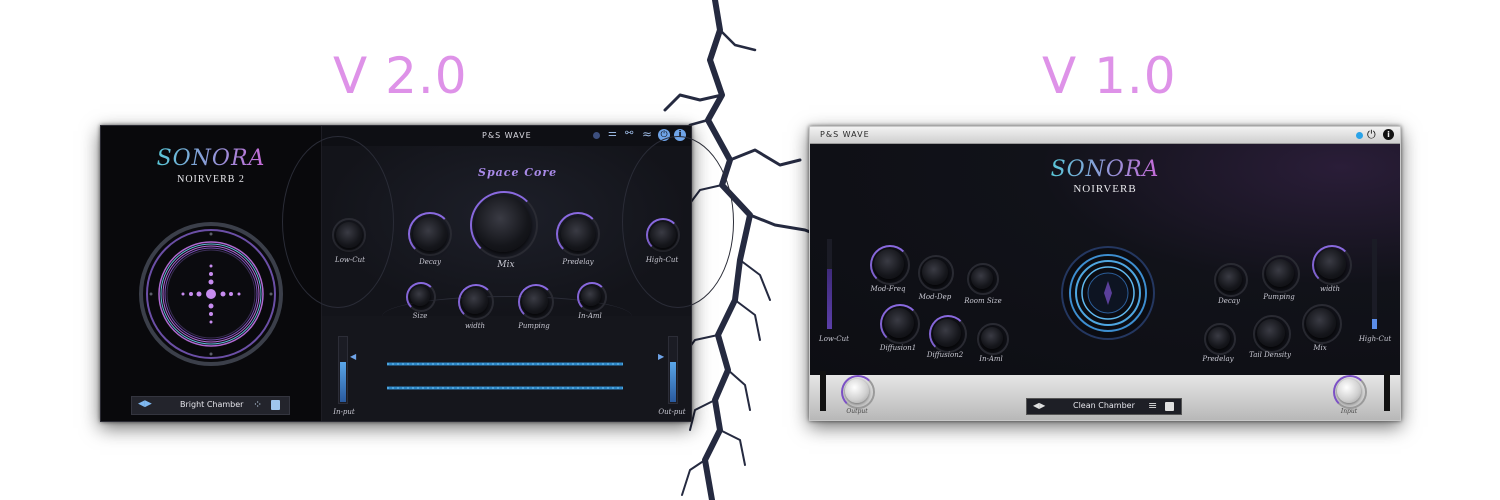 The height and width of the screenshot is (500, 1500). I want to click on v1-preset-name: Clean Chamber, so click(1104, 405).